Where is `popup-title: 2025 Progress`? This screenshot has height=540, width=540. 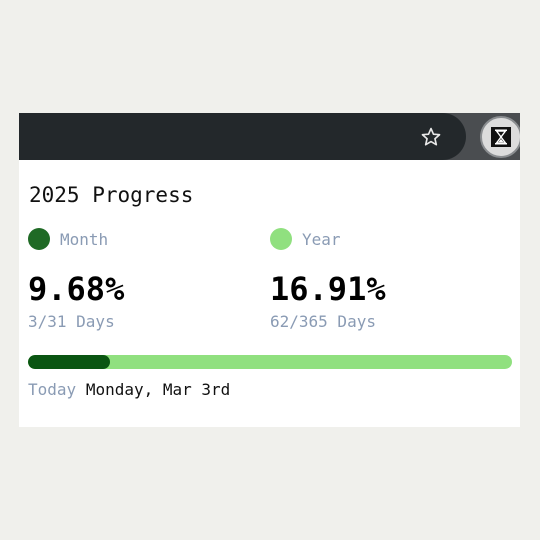 popup-title: 2025 Progress is located at coordinates (111, 195).